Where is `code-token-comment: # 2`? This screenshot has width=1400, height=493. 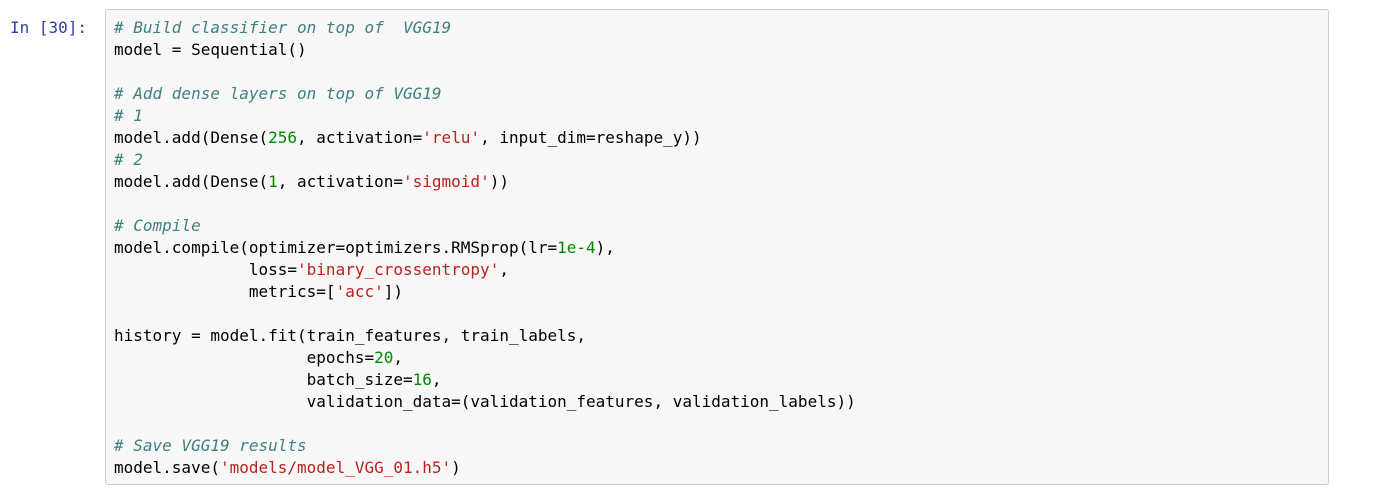
code-token-comment: # 2 is located at coordinates (128, 159).